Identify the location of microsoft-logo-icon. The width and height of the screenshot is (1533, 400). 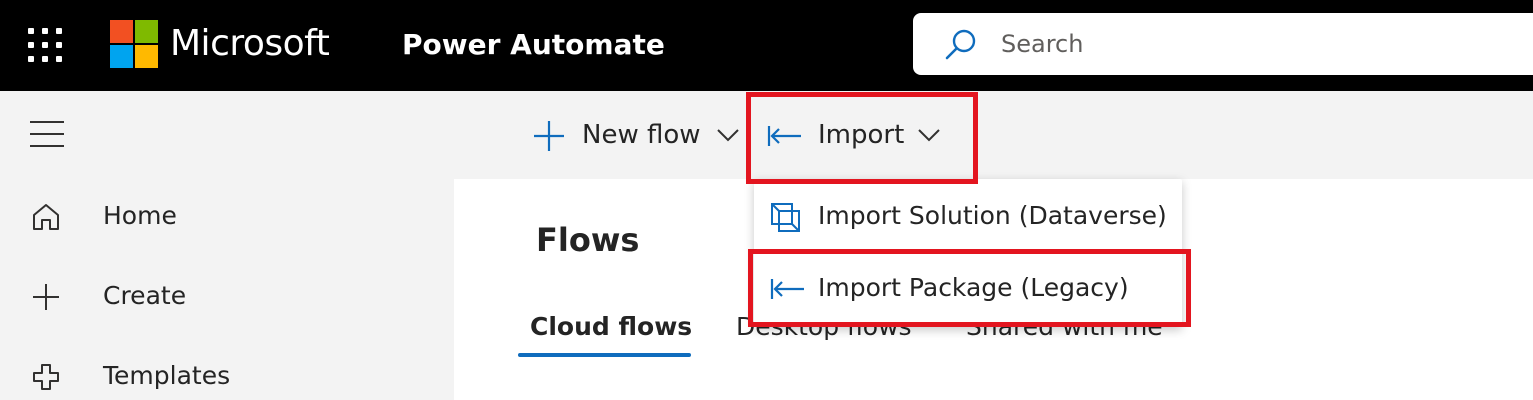
(134, 44).